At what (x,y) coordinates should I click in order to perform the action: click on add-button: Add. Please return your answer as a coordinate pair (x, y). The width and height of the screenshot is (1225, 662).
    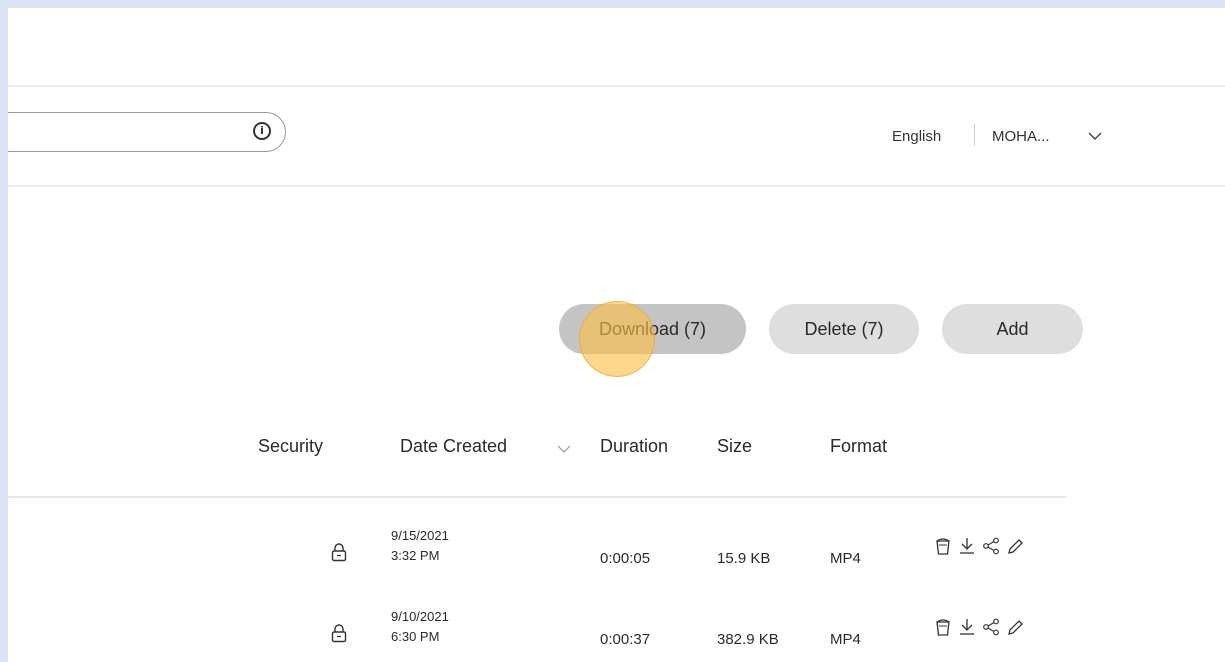
    Looking at the image, I should click on (1012, 329).